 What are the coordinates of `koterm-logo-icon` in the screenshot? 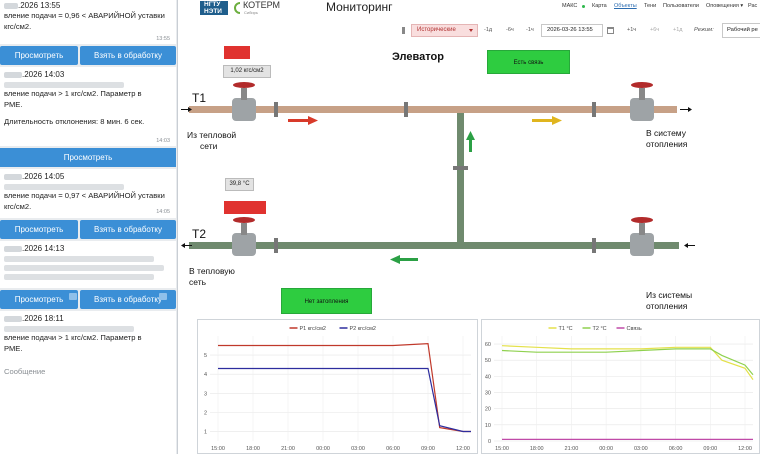 It's located at (237, 8).